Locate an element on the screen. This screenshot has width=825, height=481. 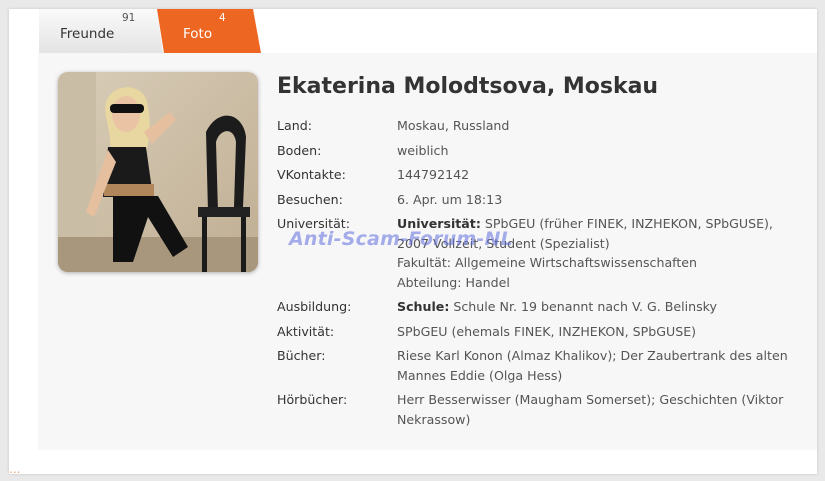
profile-name: Ekaterina Molodtsova, Moskau is located at coordinates (468, 86).